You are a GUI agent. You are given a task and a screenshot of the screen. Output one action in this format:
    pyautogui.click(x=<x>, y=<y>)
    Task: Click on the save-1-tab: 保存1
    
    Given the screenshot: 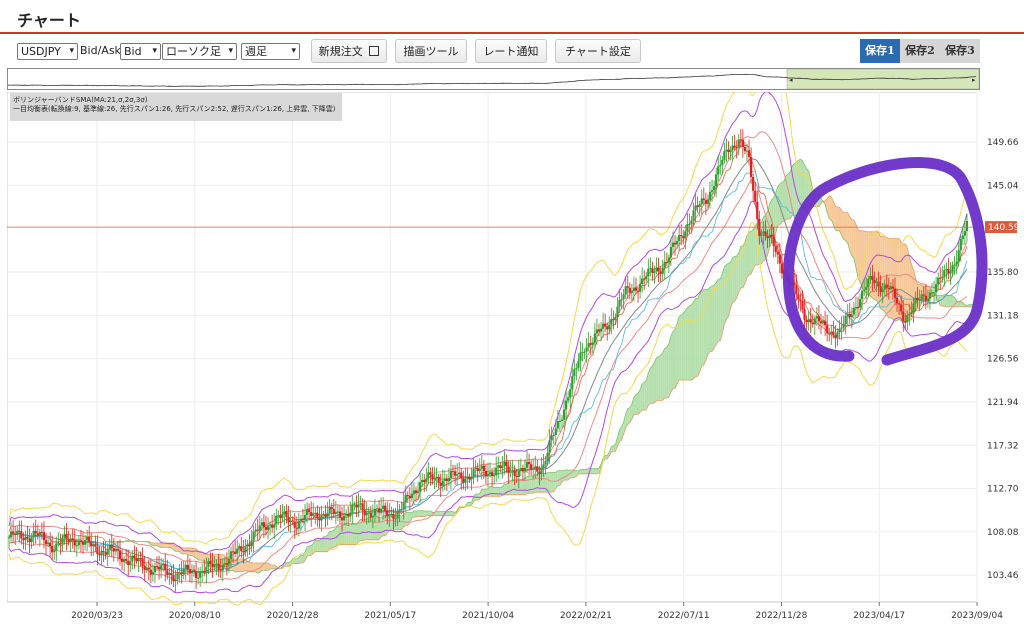 What is the action you would take?
    pyautogui.click(x=880, y=51)
    